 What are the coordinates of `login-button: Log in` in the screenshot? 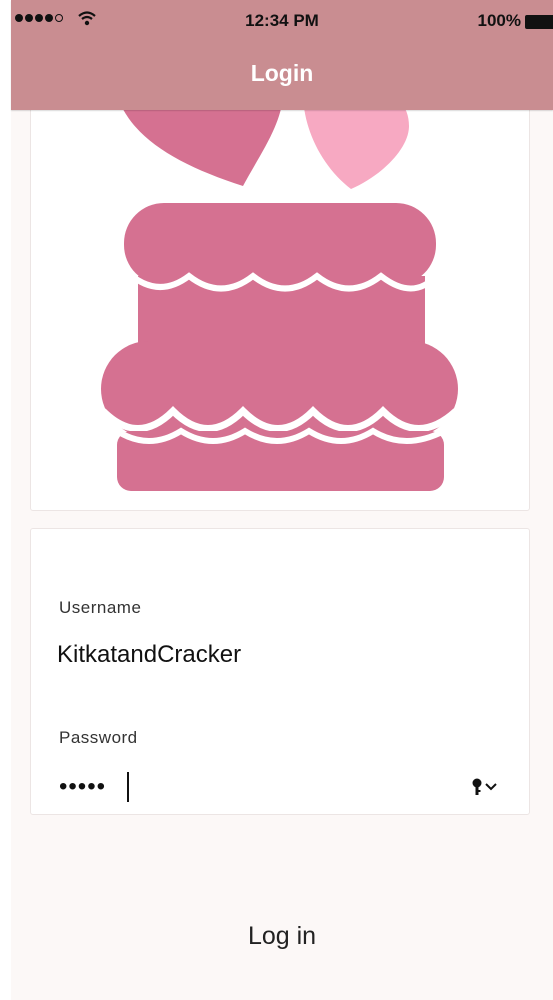 It's located at (282, 936).